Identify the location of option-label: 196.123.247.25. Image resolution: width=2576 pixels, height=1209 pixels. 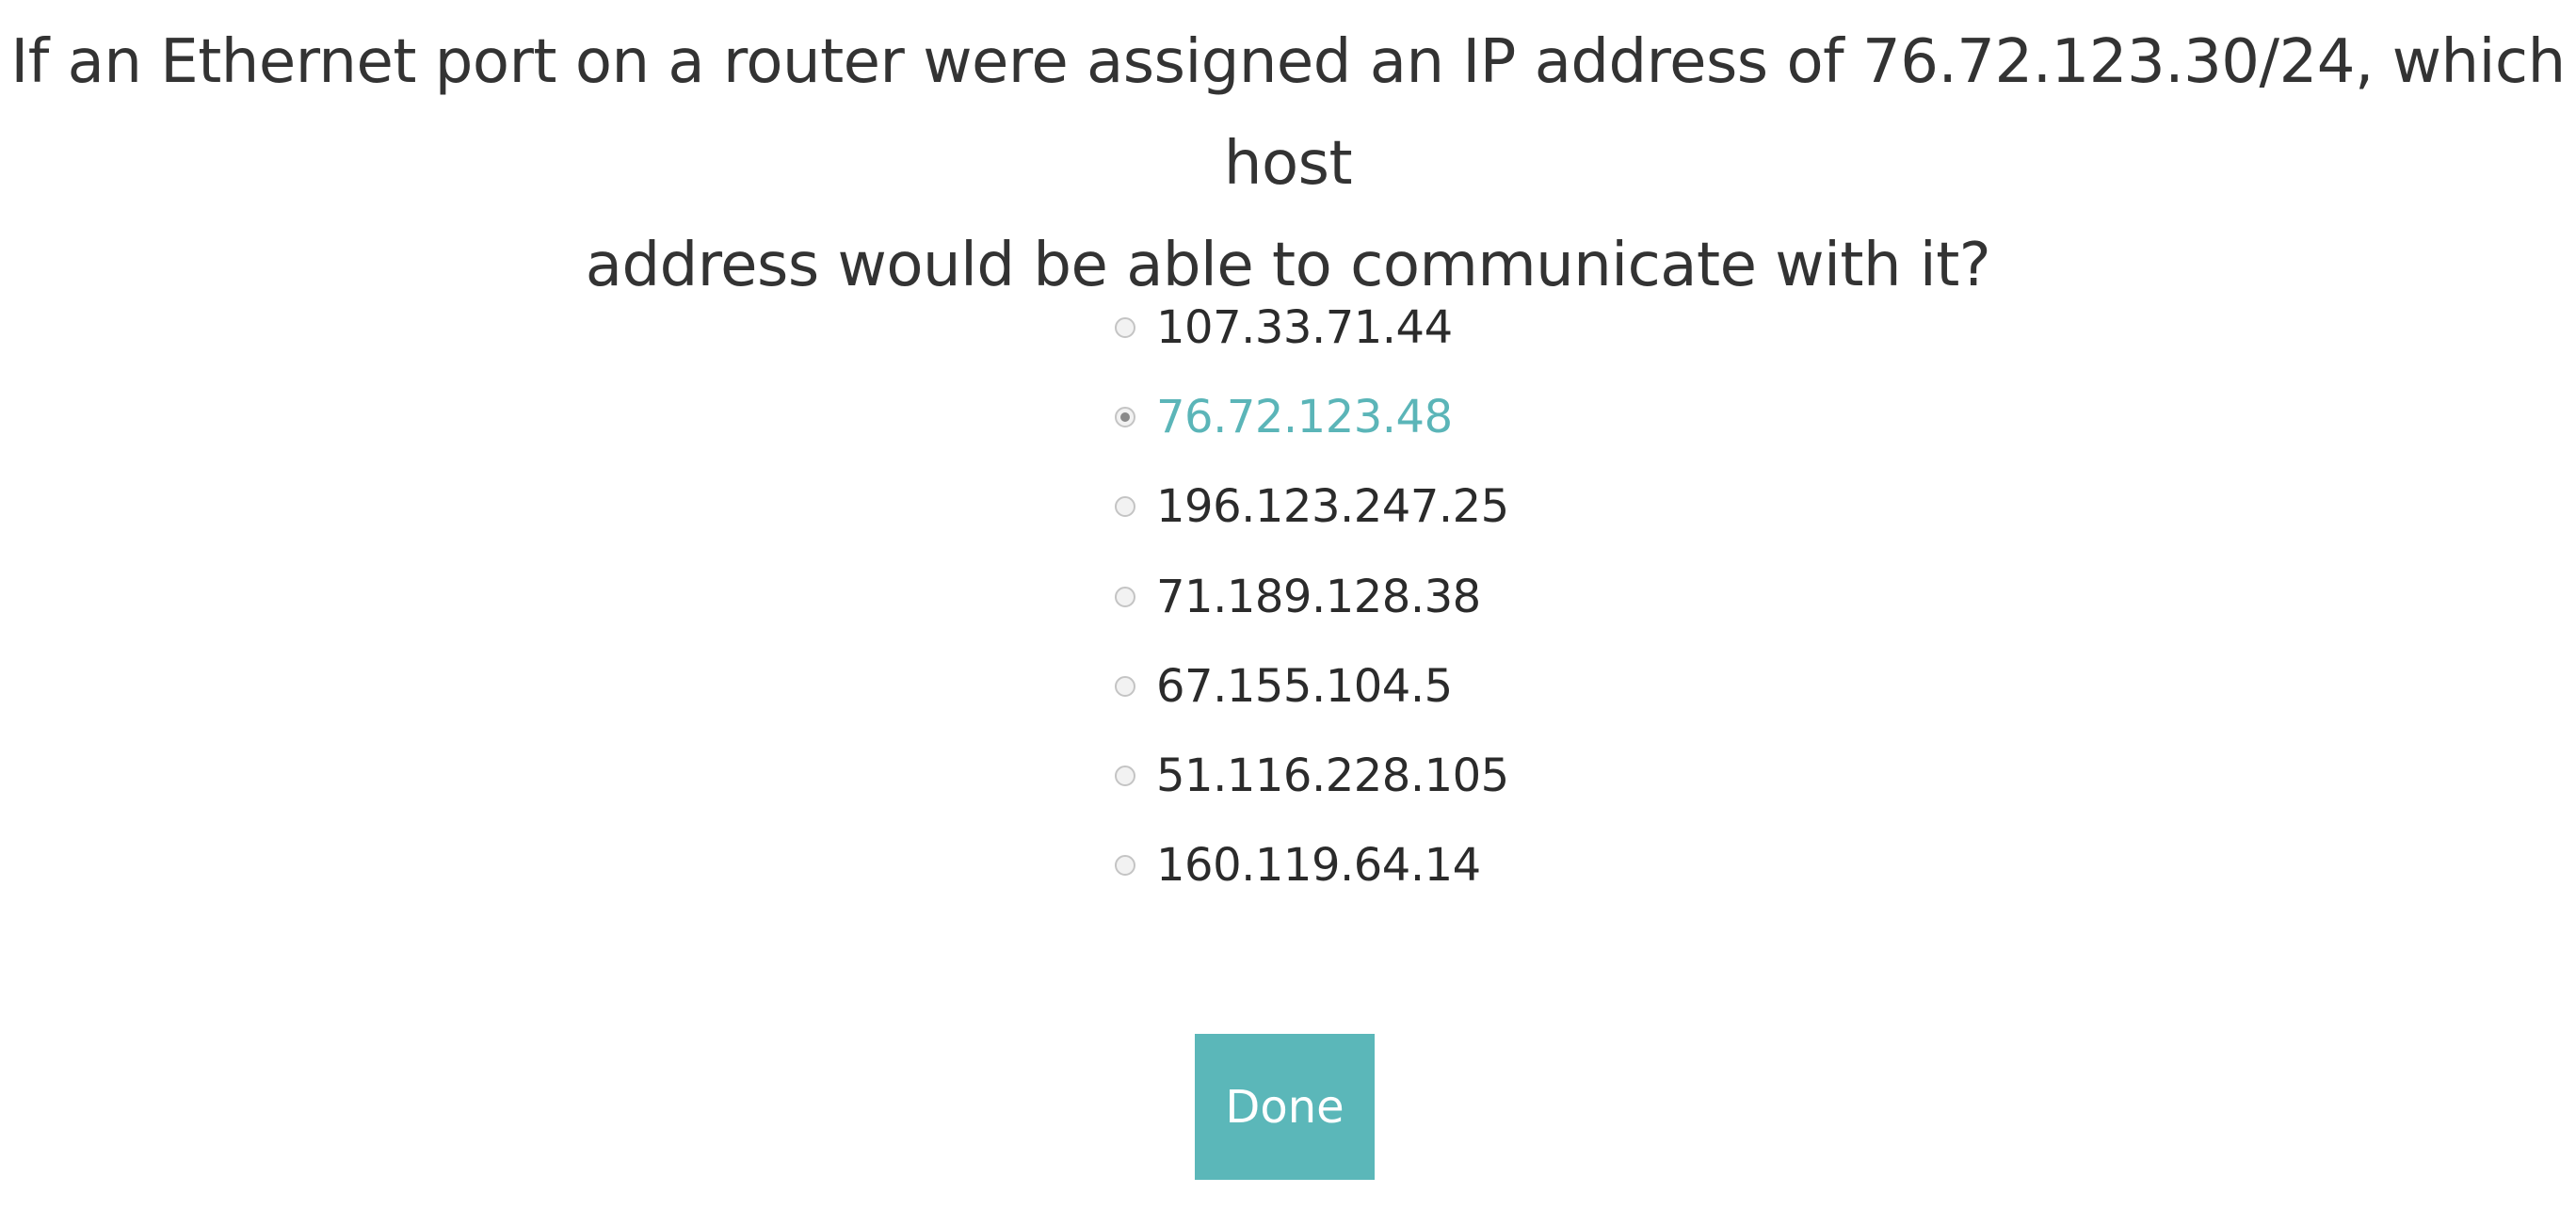
(1332, 507).